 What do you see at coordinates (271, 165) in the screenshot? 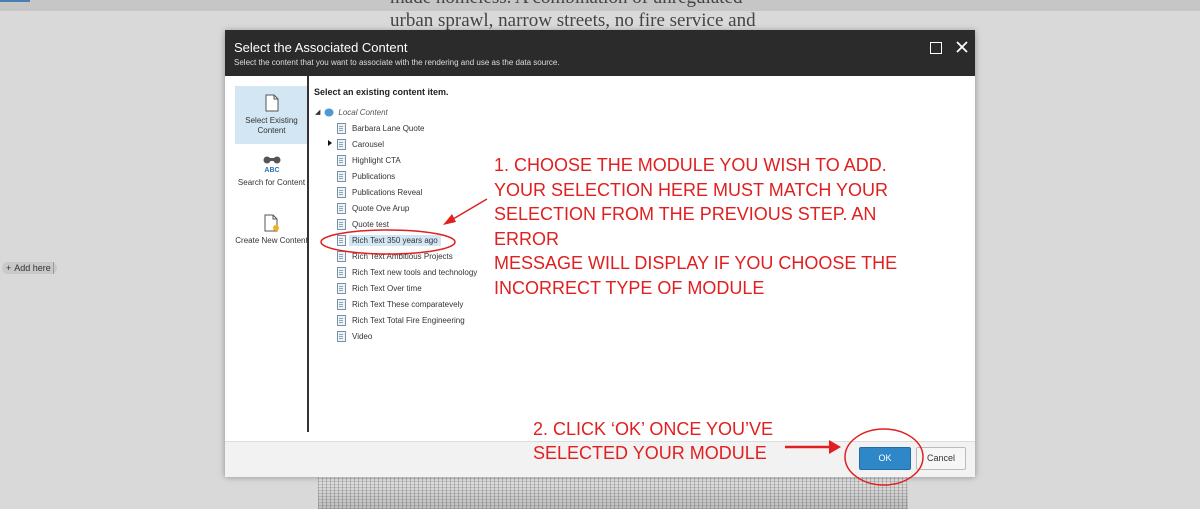
I see `binoculars-abc-icon: ABC` at bounding box center [271, 165].